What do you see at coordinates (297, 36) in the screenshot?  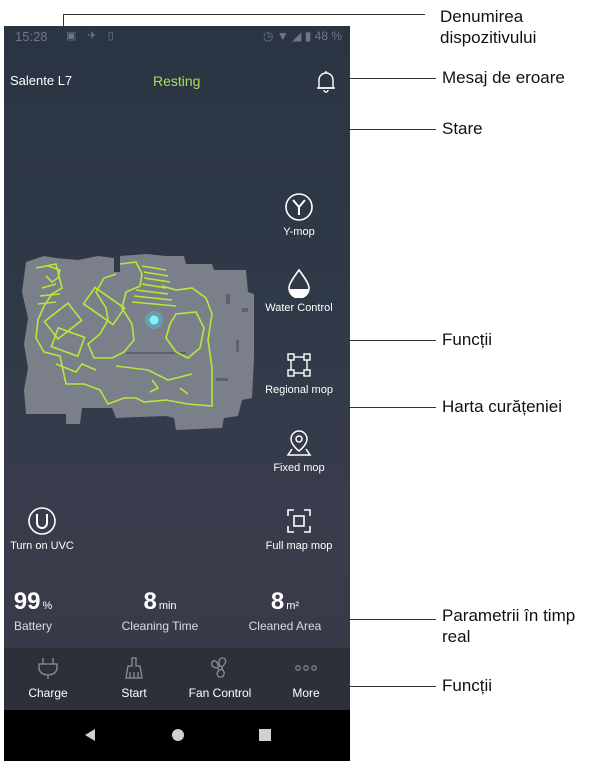 I see `signal-icon: ◢` at bounding box center [297, 36].